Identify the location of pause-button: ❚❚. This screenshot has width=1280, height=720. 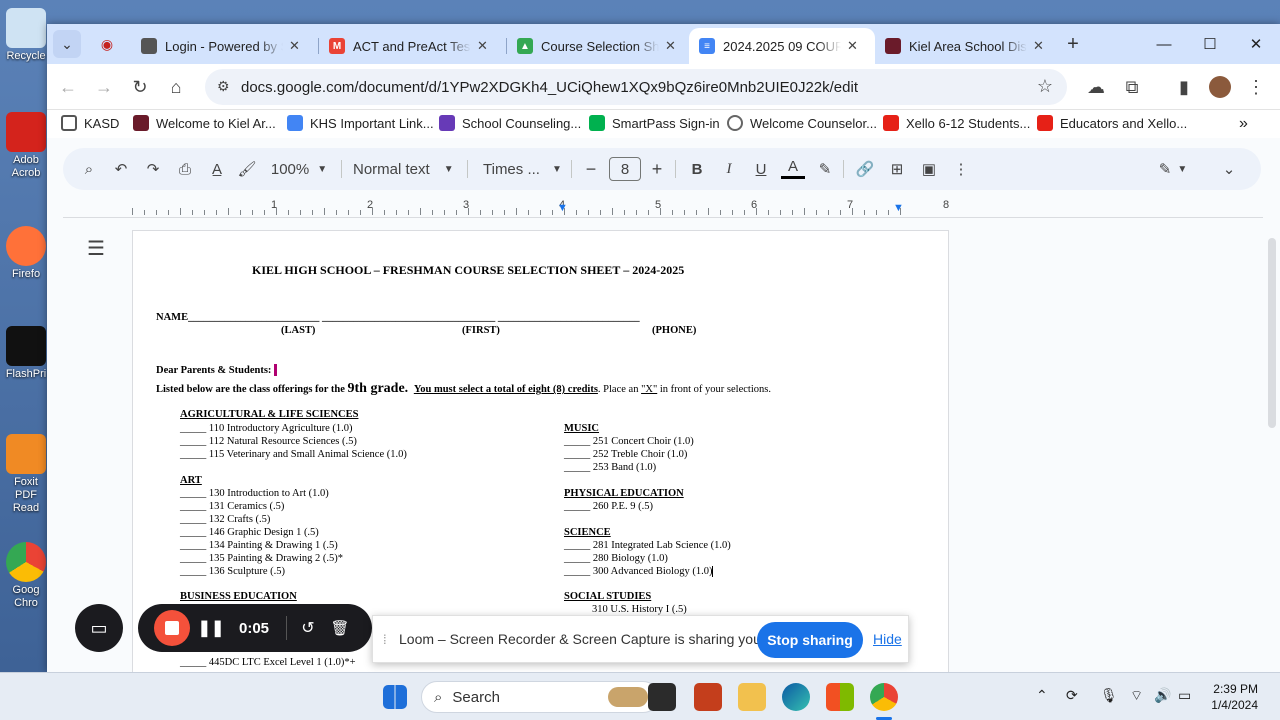
(211, 628).